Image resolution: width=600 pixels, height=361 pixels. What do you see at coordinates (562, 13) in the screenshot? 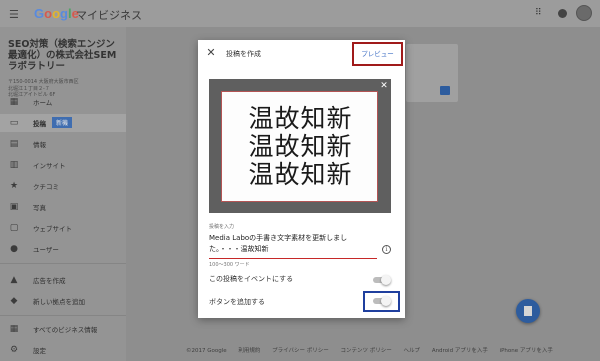
I see `notifications-icon` at bounding box center [562, 13].